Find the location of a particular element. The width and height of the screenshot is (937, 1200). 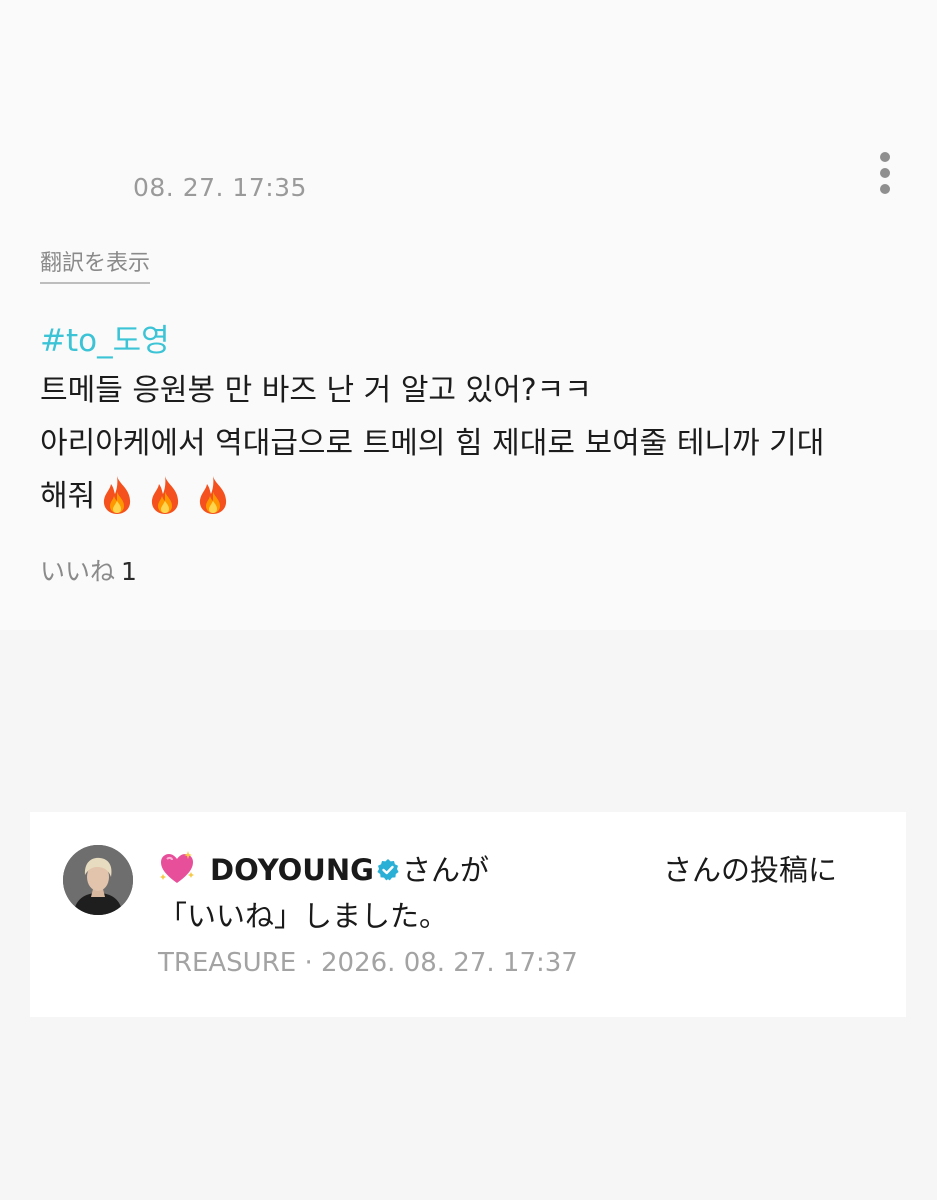

avatar is located at coordinates (98, 880).